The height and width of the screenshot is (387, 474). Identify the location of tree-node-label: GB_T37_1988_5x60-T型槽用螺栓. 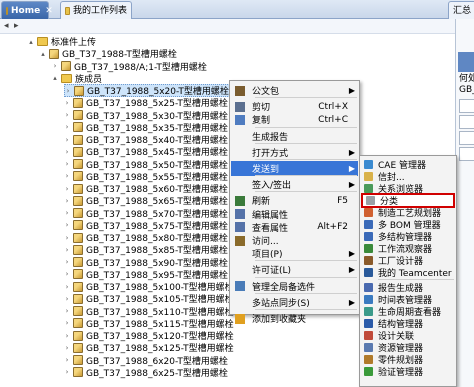
(157, 190).